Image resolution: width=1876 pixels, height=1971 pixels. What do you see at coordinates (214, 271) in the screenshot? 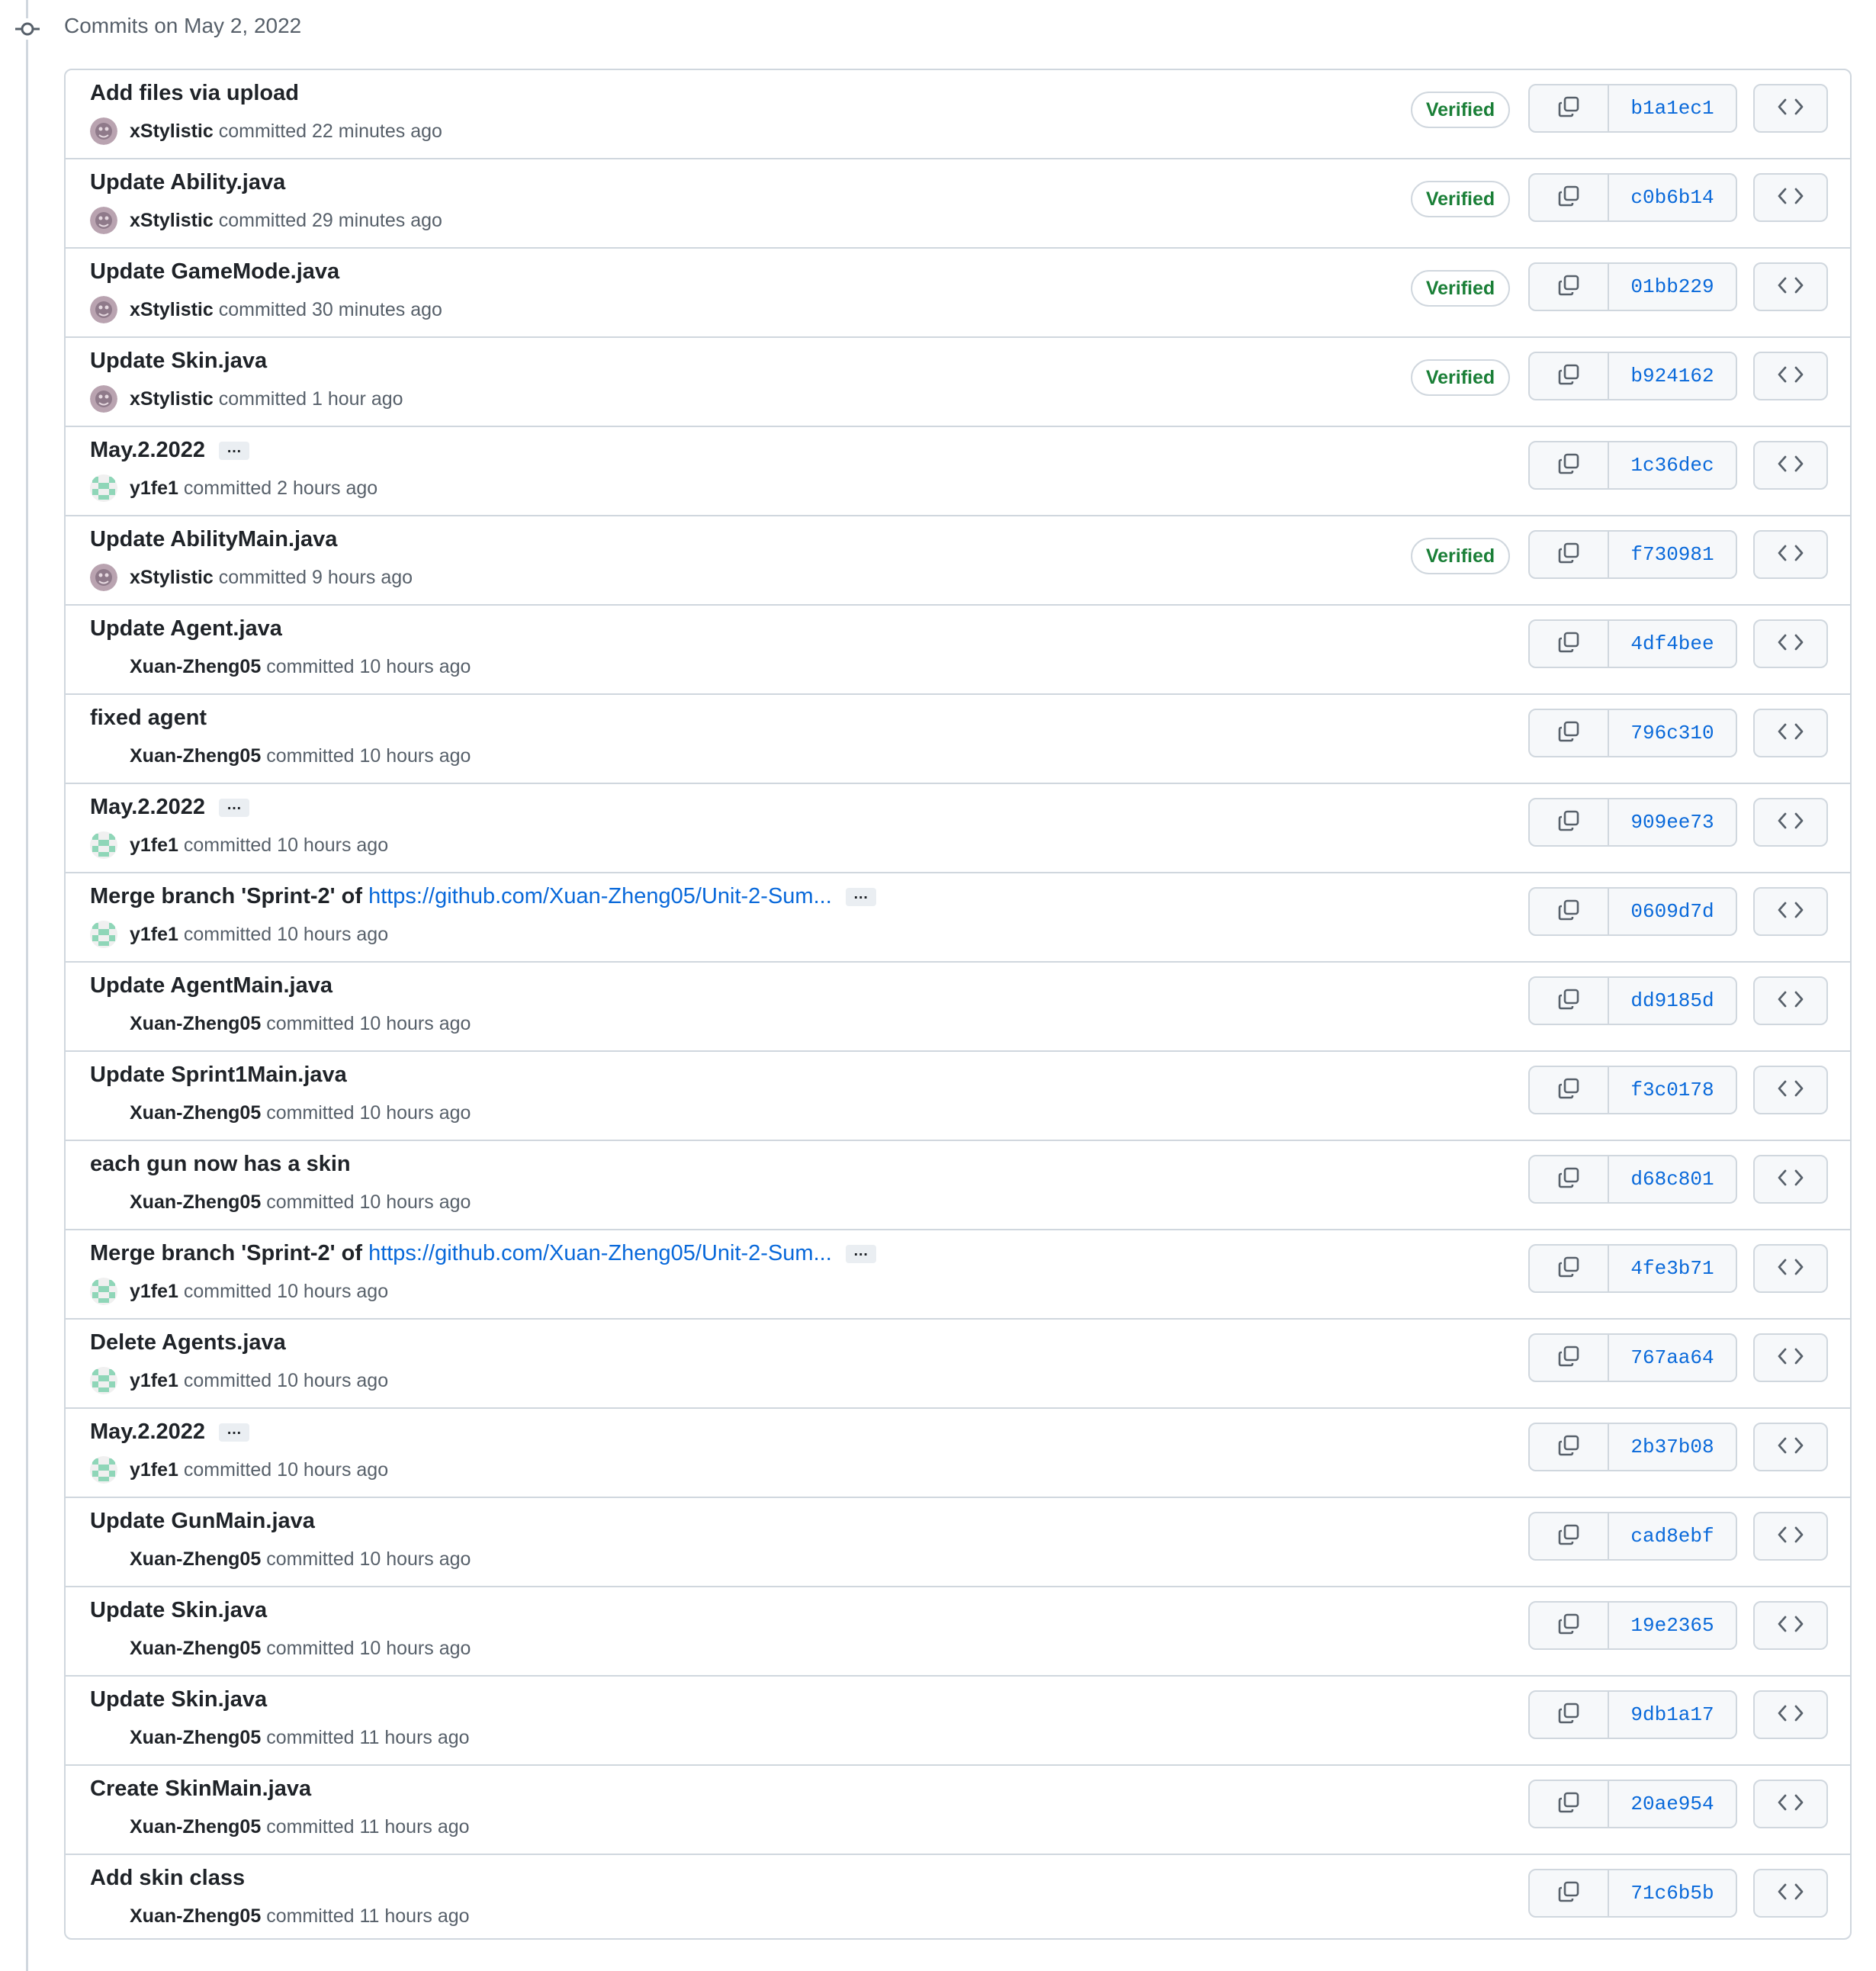
I see `commit-message: Update GameMode.java` at bounding box center [214, 271].